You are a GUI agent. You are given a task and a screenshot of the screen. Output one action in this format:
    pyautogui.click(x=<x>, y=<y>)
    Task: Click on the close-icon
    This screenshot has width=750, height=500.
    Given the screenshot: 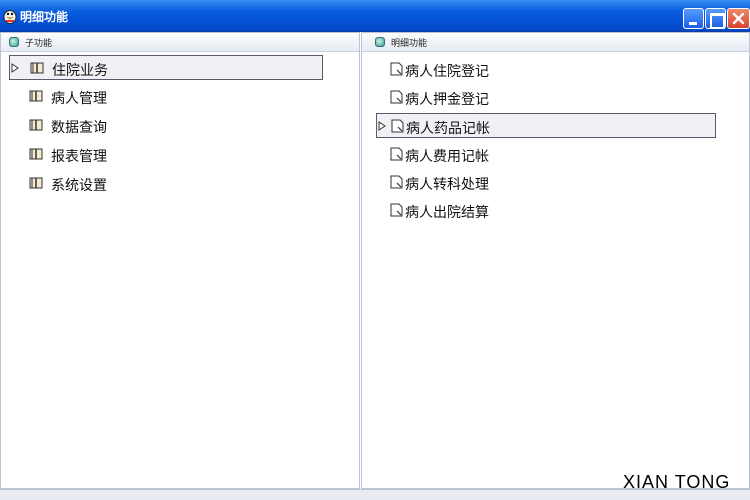 What is the action you would take?
    pyautogui.click(x=738, y=18)
    